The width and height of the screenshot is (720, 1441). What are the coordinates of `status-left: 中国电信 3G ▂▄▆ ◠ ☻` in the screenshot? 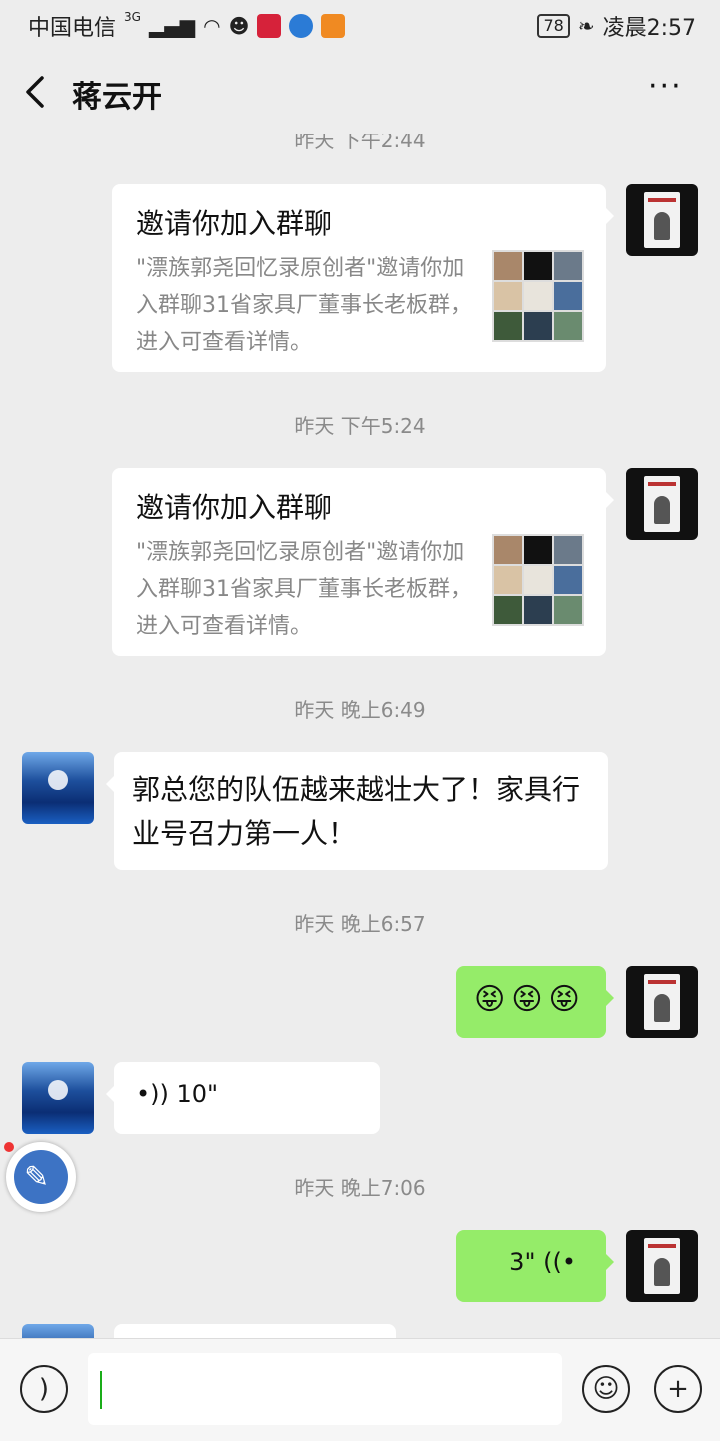 It's located at (187, 26).